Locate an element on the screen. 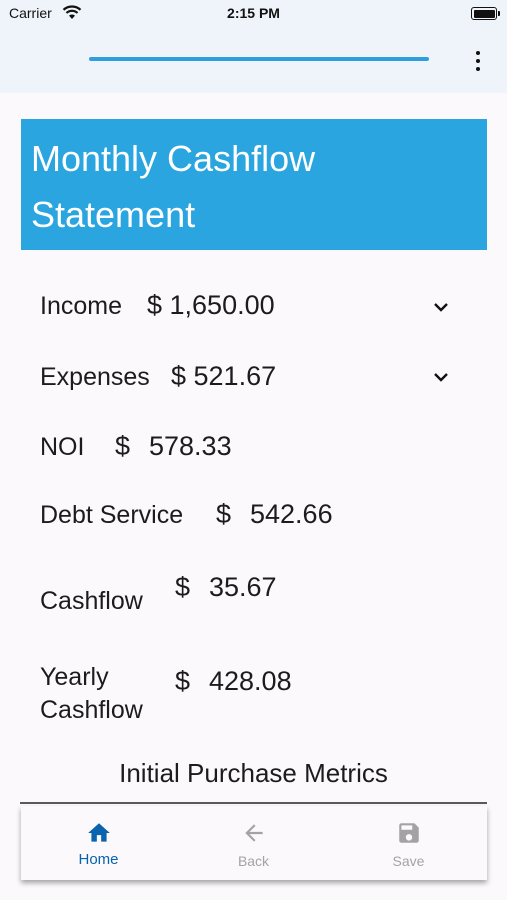 Image resolution: width=507 pixels, height=900 pixels. yearly-cashflow-currency: $ is located at coordinates (183, 681).